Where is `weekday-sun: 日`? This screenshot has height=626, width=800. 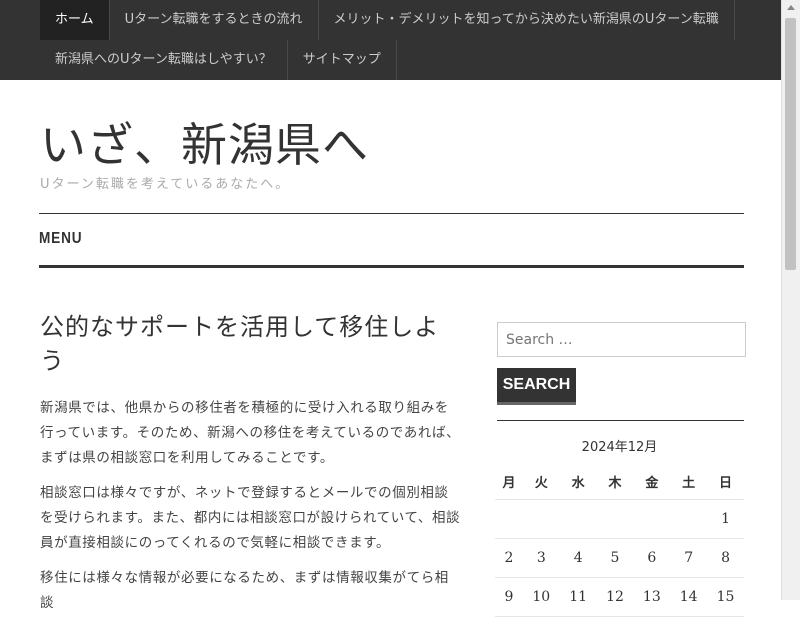
weekday-sun: 日 is located at coordinates (725, 481).